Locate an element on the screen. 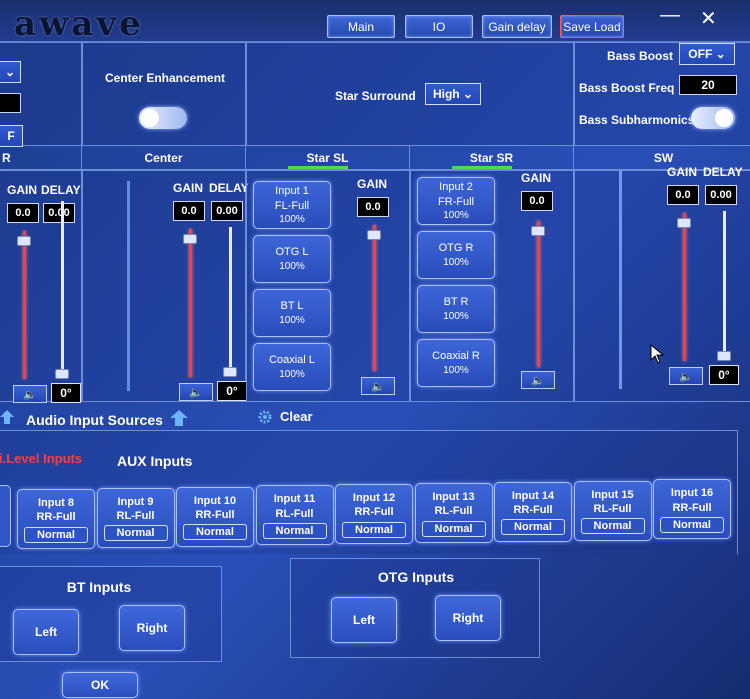 The image size is (750, 699). close-icon: ✕ is located at coordinates (708, 18).